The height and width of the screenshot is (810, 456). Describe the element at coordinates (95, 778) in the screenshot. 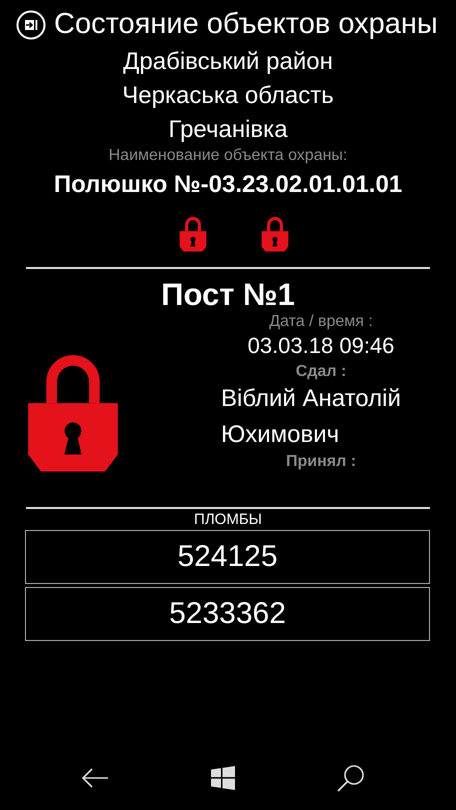

I see `back-icon` at that location.